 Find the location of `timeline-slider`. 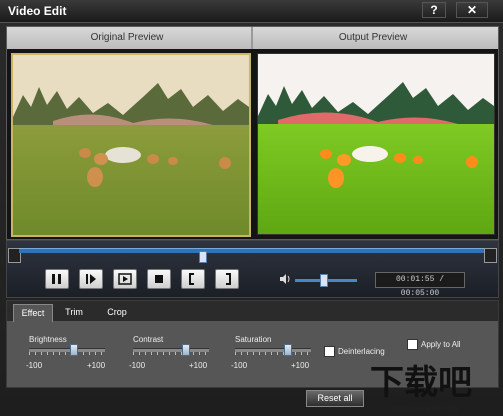

timeline-slider is located at coordinates (253, 255).